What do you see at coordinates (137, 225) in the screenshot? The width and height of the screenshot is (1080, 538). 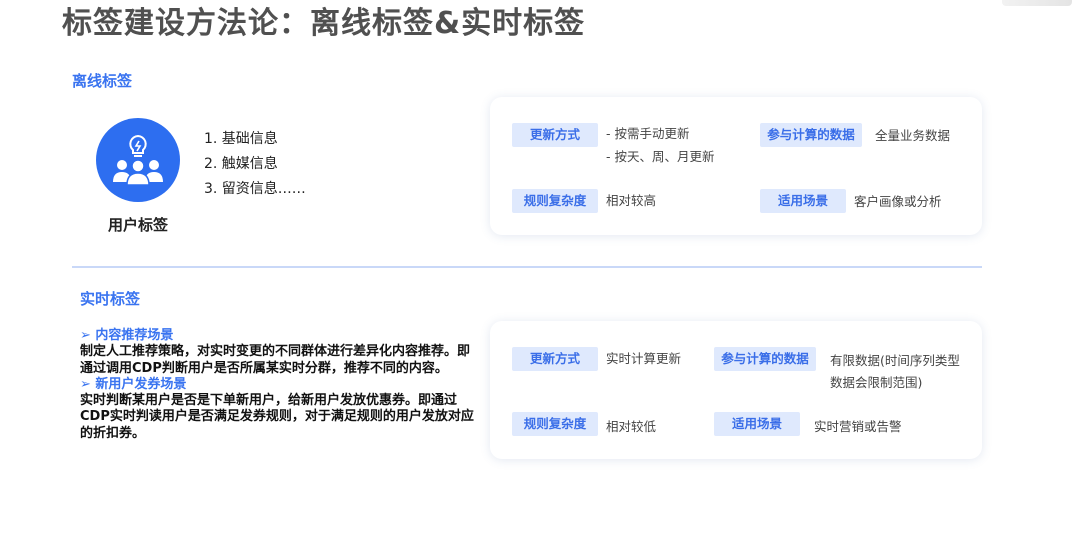 I see `user-tag-caption: 用户标签` at bounding box center [137, 225].